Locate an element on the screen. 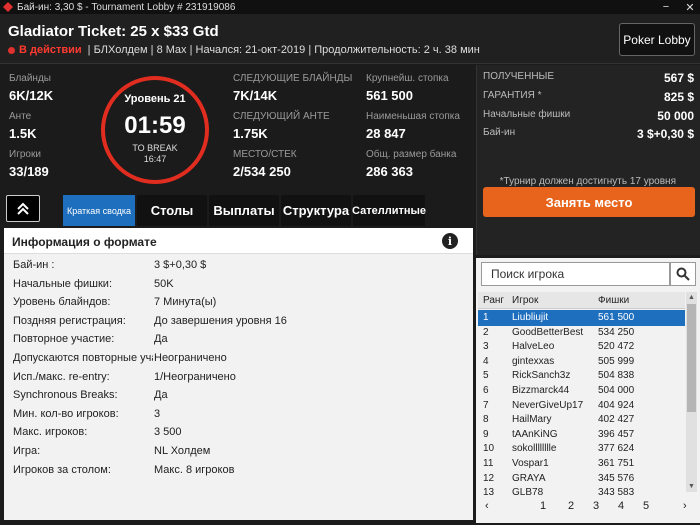 Image resolution: width=700 pixels, height=525 pixels. player-search-input: Поиск игрока is located at coordinates (575, 274).